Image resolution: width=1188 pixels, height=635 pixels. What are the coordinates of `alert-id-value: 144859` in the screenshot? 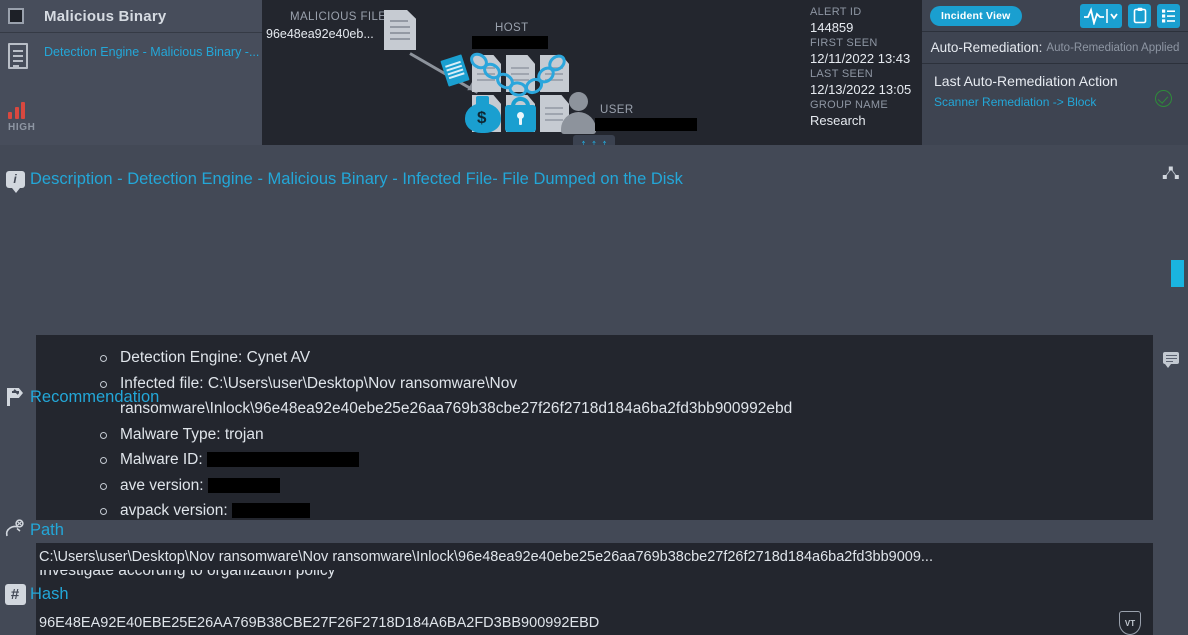 It's located at (832, 27).